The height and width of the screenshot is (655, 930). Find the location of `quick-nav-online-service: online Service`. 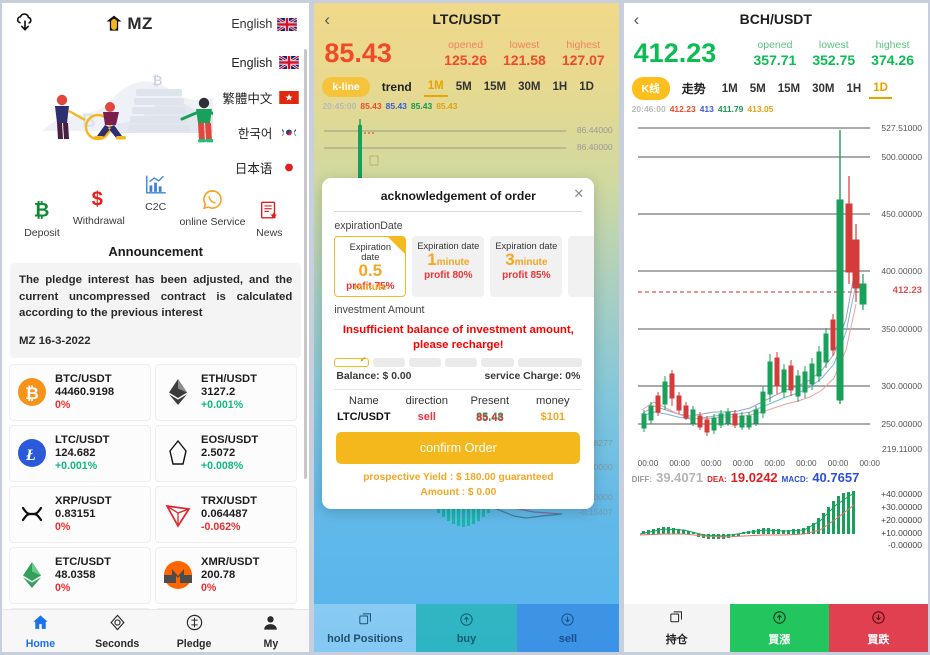

quick-nav-online-service: online Service is located at coordinates (212, 206).